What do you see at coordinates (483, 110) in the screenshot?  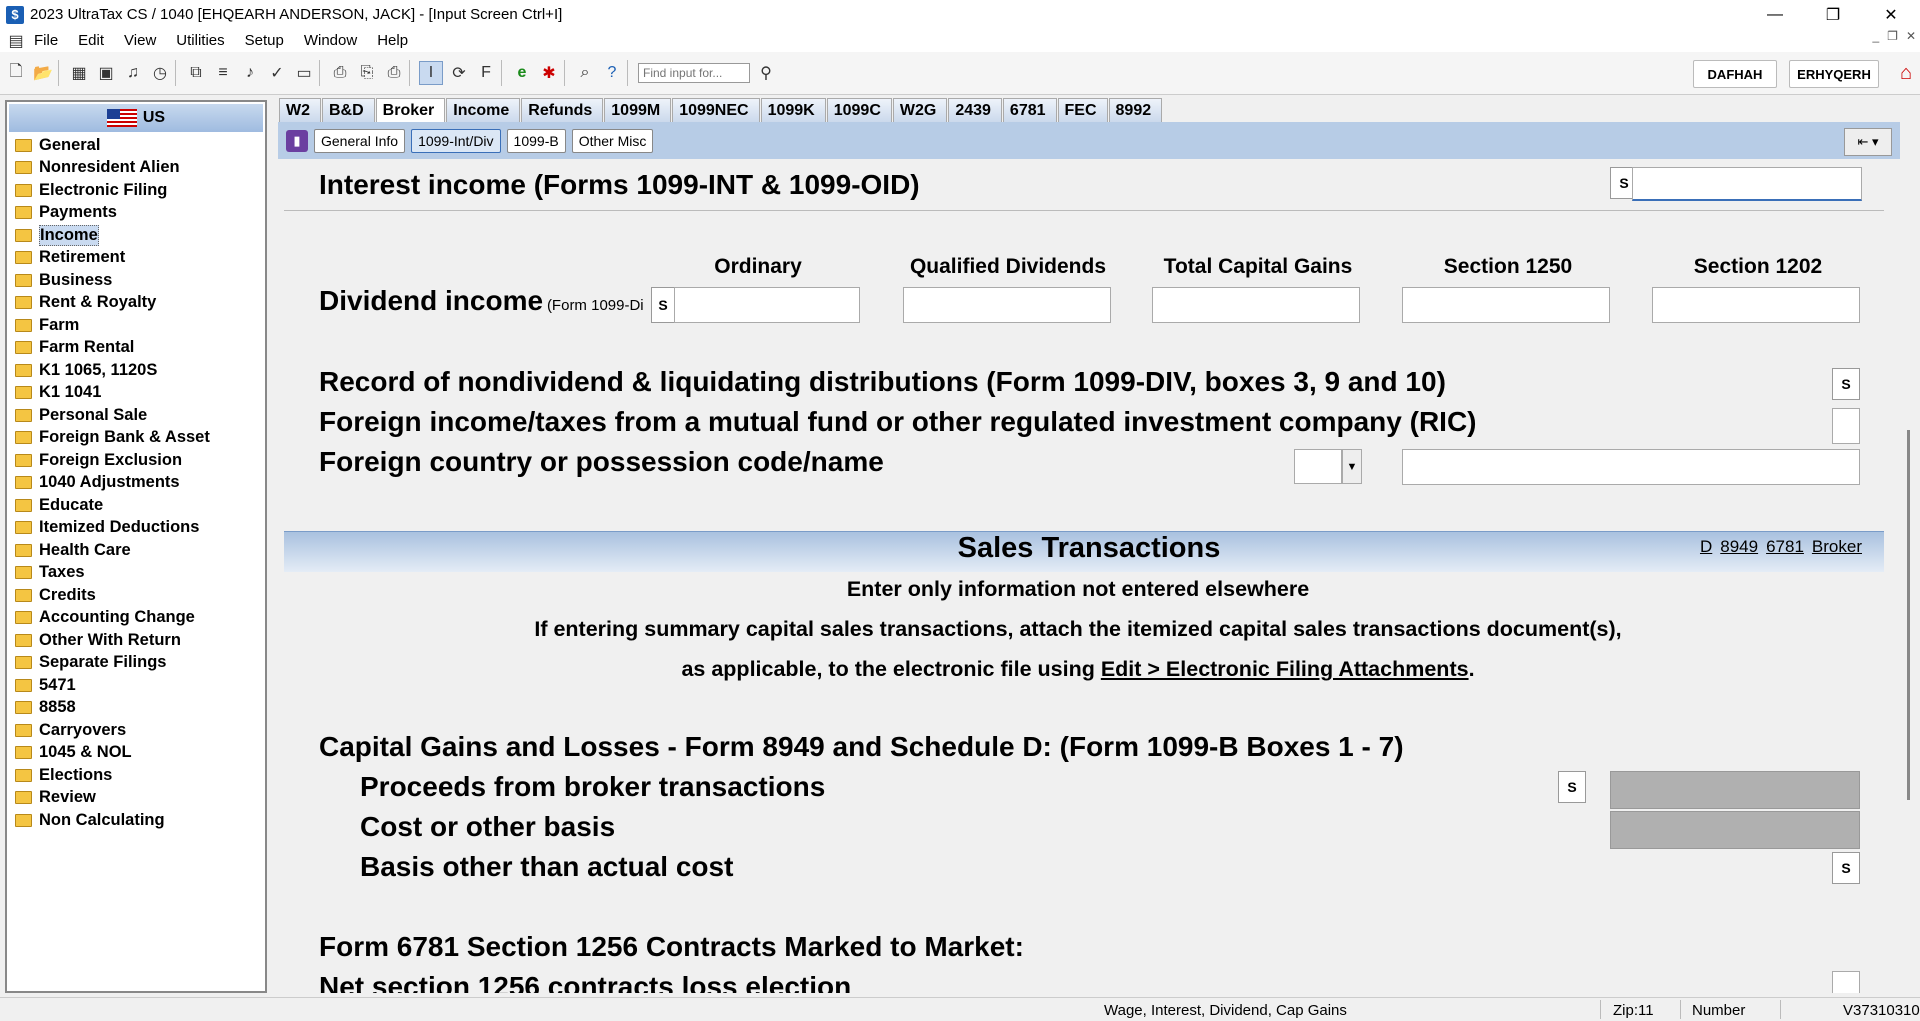 I see `tab-income: Income` at bounding box center [483, 110].